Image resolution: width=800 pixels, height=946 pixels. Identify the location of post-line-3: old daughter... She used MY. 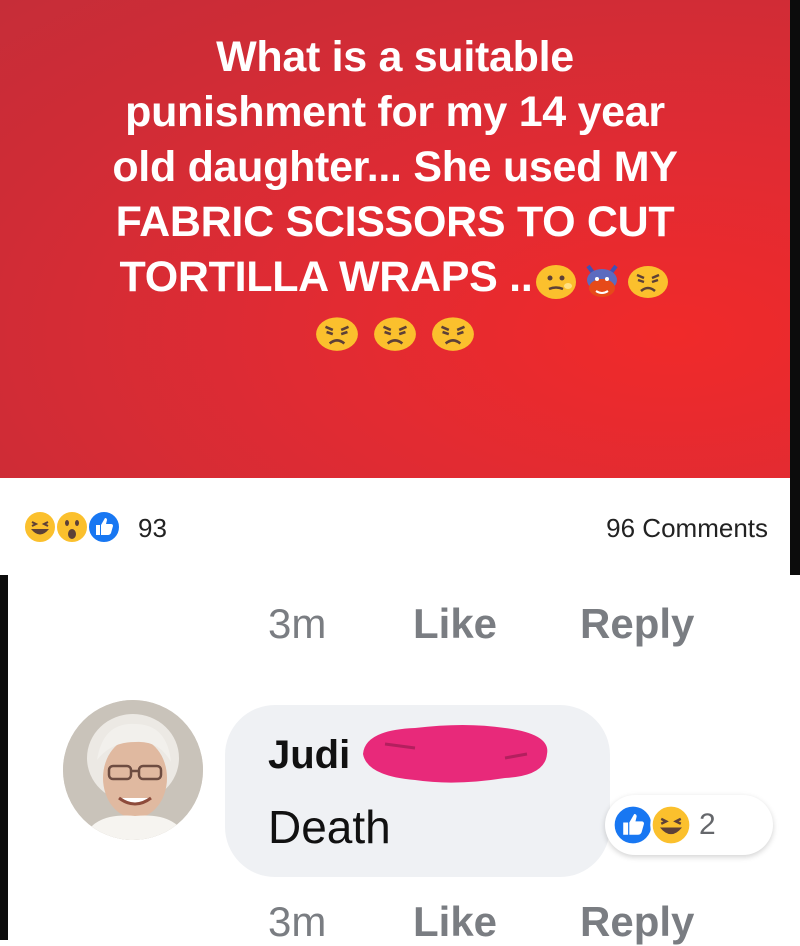
(395, 167).